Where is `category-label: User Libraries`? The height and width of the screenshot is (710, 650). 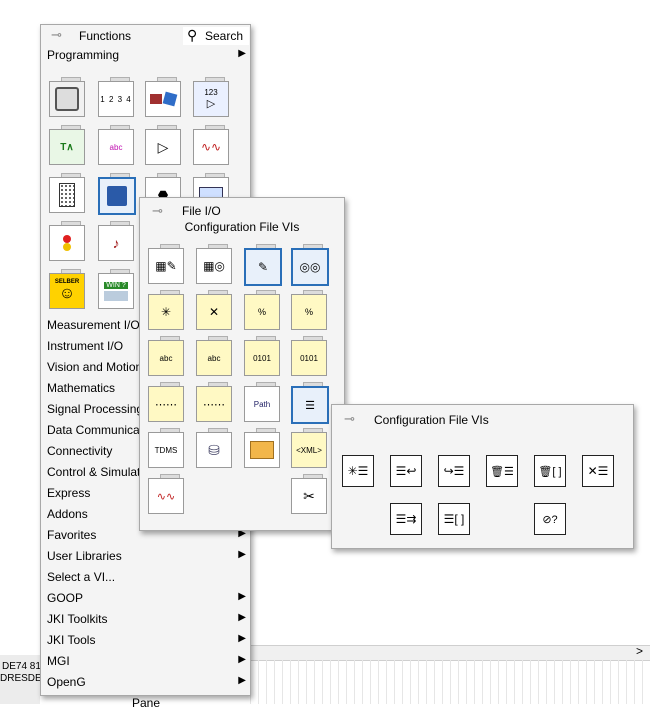 category-label: User Libraries is located at coordinates (84, 556).